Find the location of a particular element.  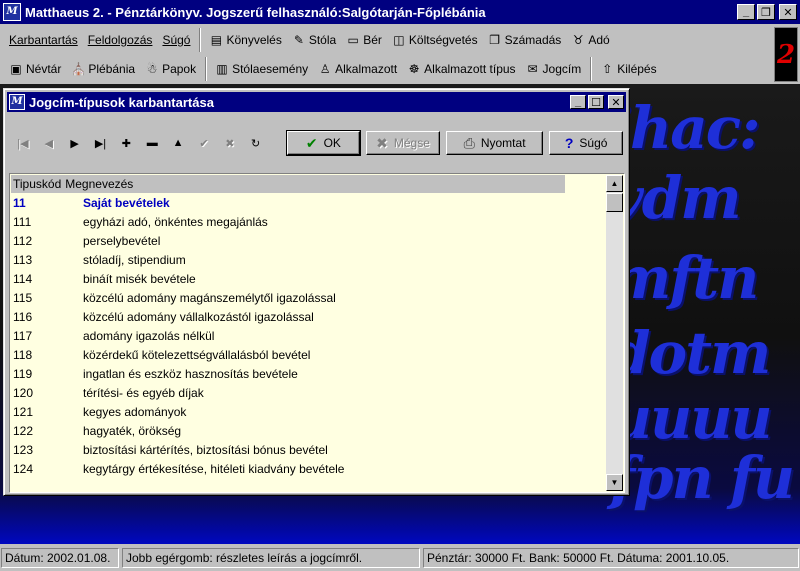

menu-group: Karbantartás Feldolgozás Súgó is located at coordinates (99, 40).